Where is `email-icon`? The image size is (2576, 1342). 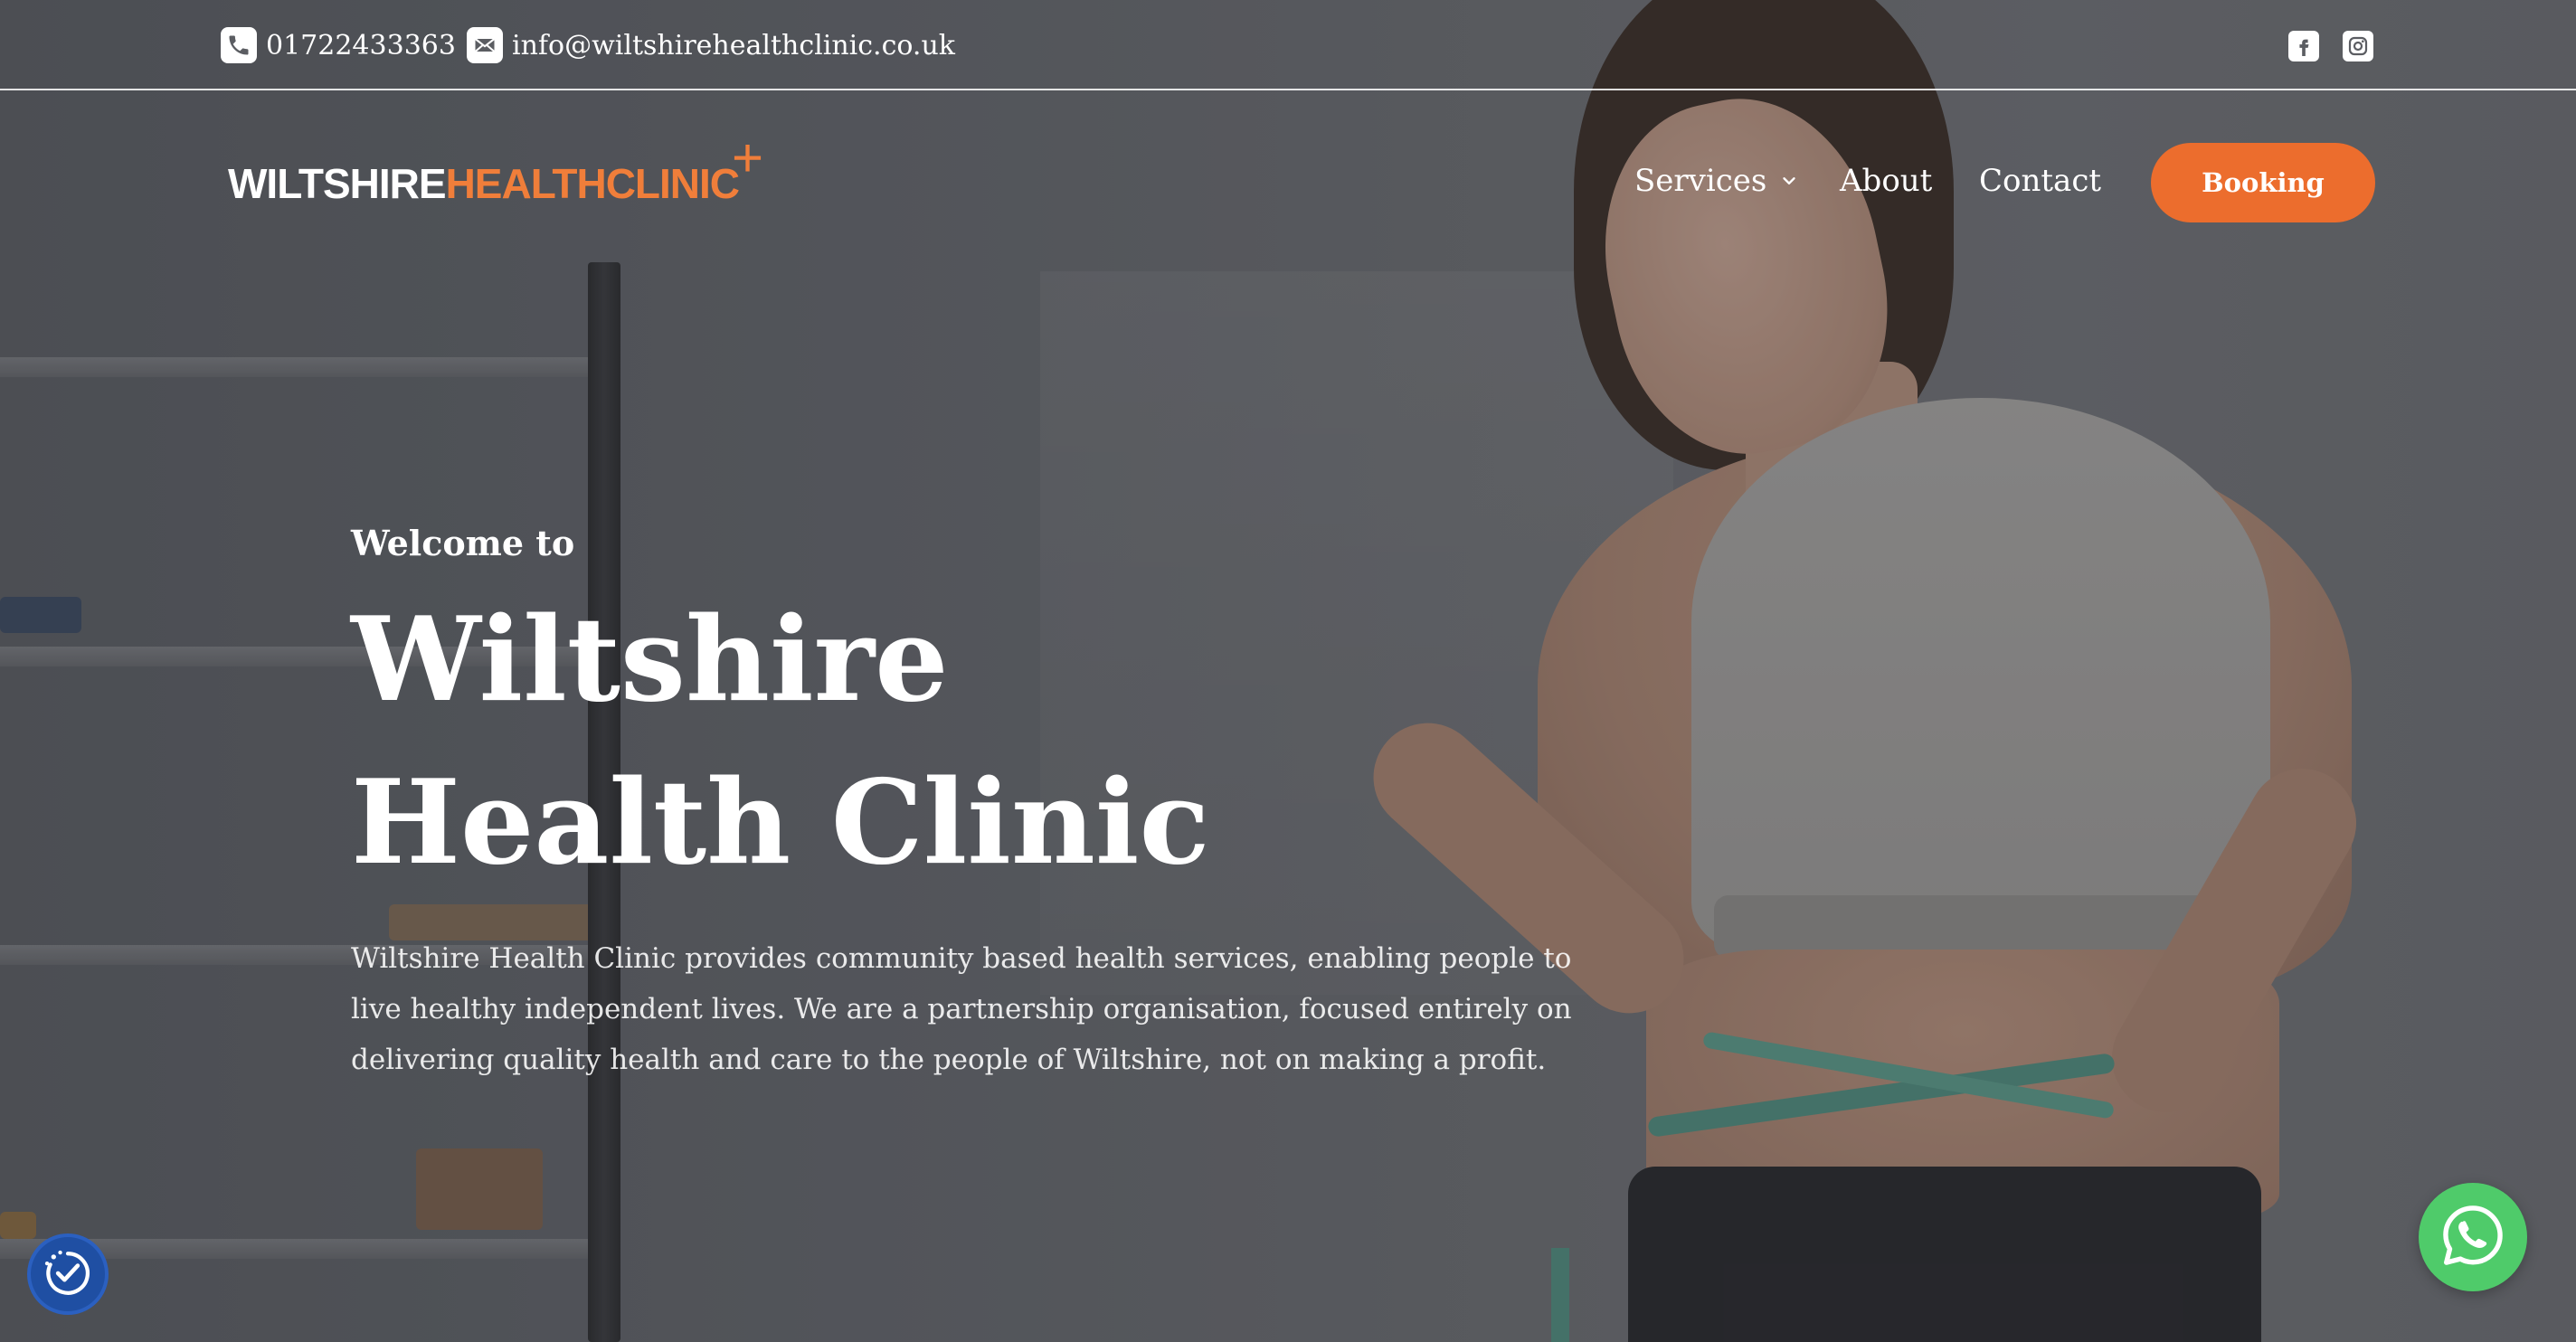
email-icon is located at coordinates (485, 45).